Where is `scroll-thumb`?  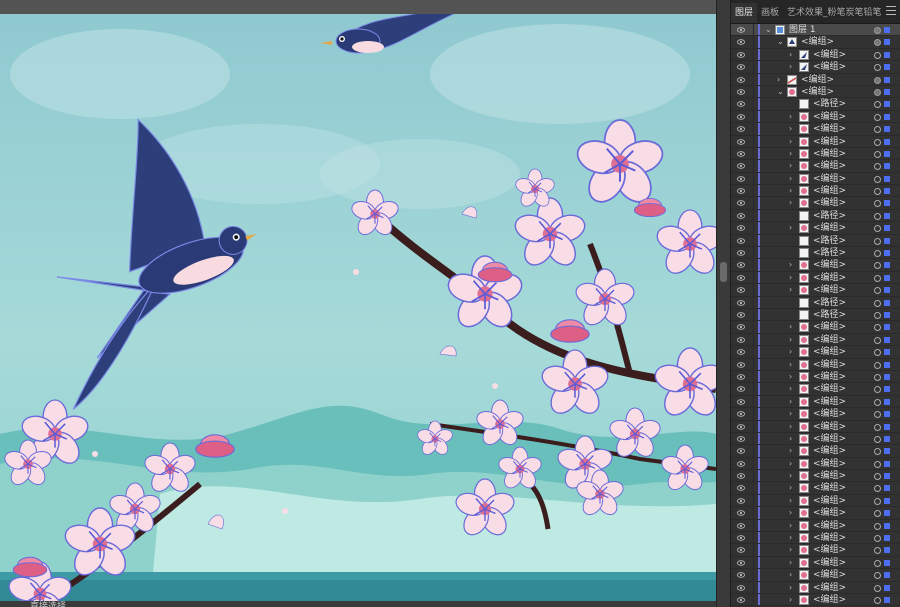
scroll-thumb is located at coordinates (723, 272).